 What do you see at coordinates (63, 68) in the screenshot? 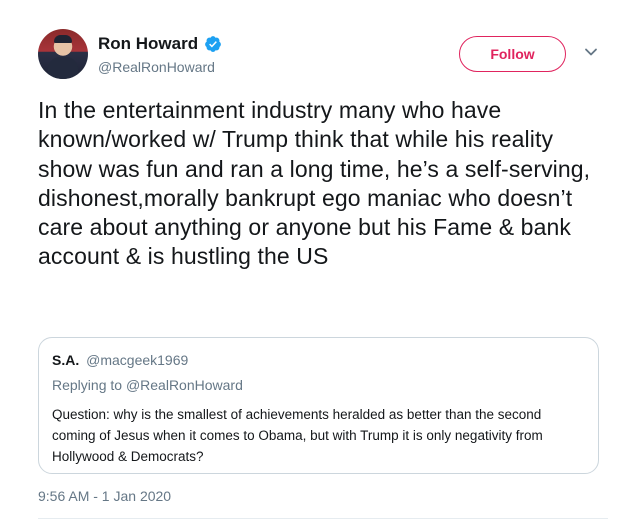
I see `avatar-body` at bounding box center [63, 68].